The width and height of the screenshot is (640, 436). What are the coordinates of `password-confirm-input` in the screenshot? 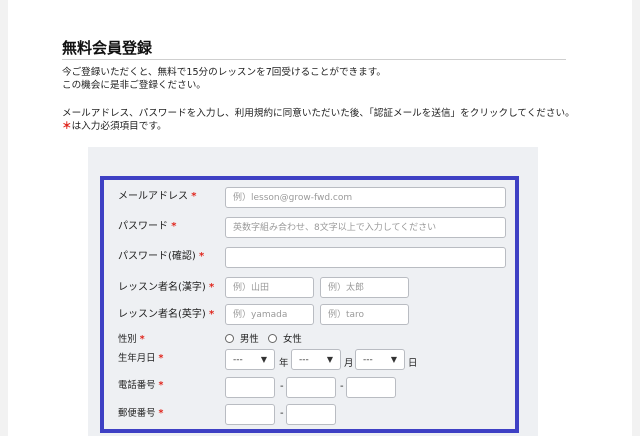 It's located at (365, 257).